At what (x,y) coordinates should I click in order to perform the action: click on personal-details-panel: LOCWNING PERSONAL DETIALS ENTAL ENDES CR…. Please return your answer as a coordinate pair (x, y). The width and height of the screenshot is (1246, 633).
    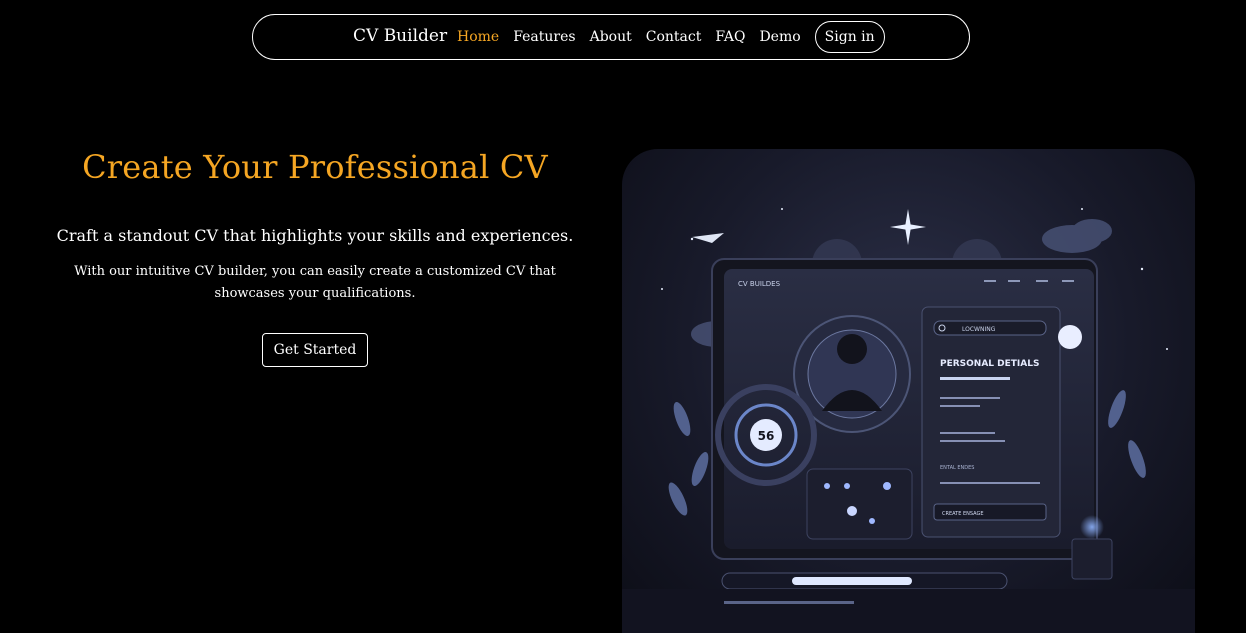
    Looking at the image, I should click on (991, 422).